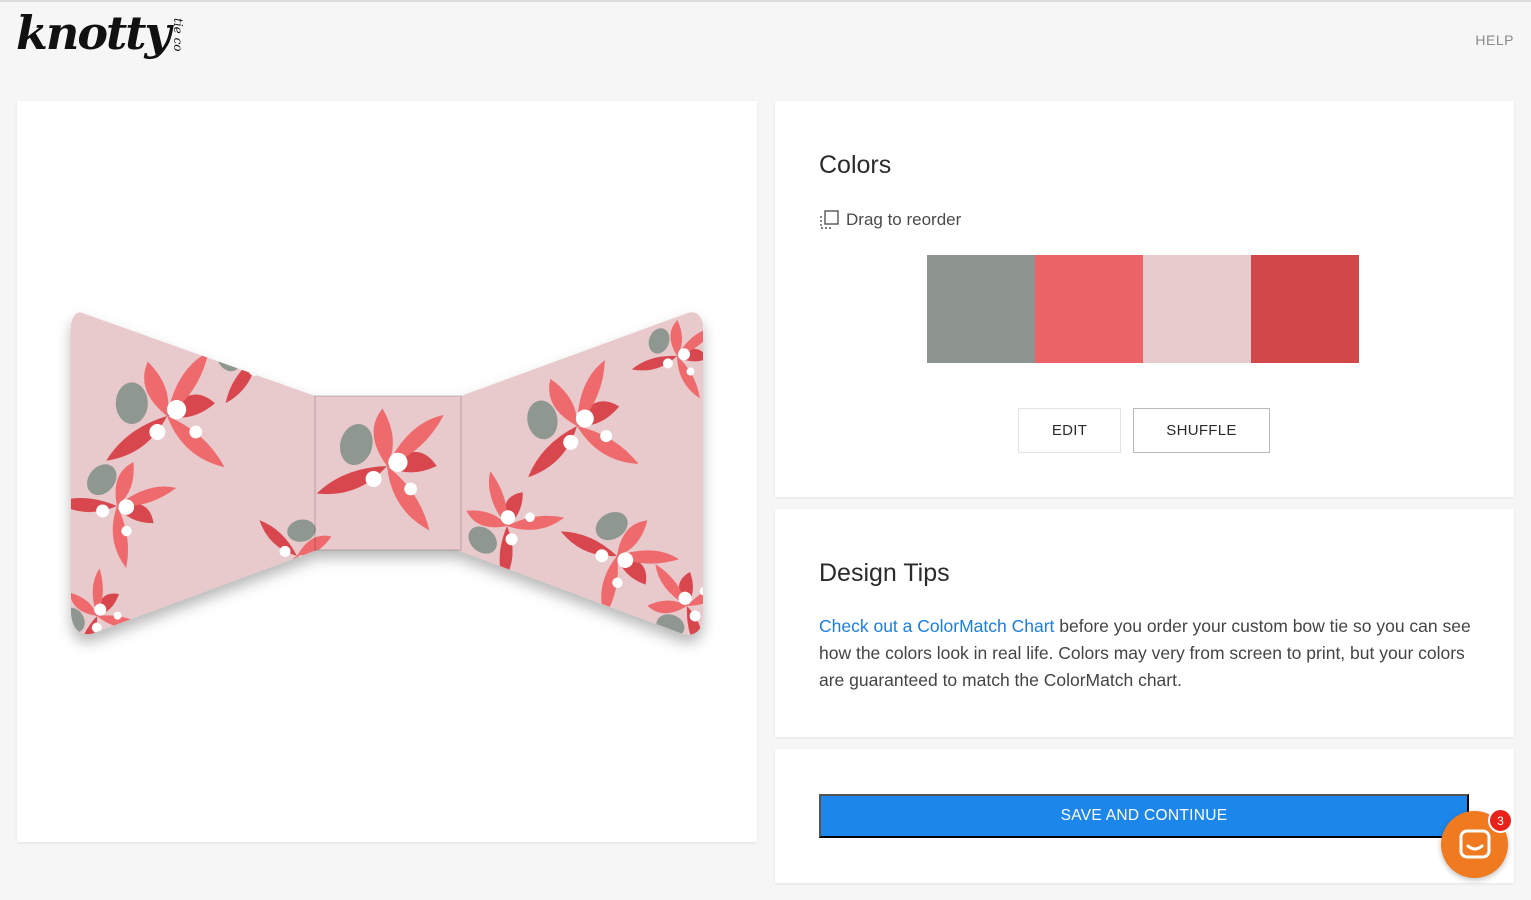 The width and height of the screenshot is (1531, 900). I want to click on design-tips-title: Design Tips, so click(884, 573).